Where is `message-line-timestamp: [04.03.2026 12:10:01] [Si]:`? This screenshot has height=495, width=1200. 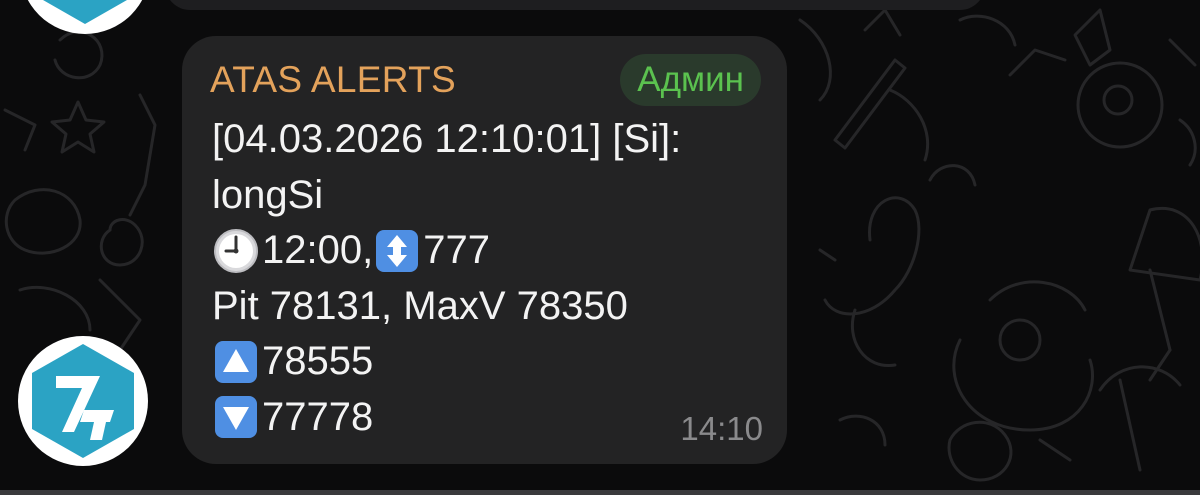 message-line-timestamp: [04.03.2026 12:10:01] [Si]: is located at coordinates (447, 139).